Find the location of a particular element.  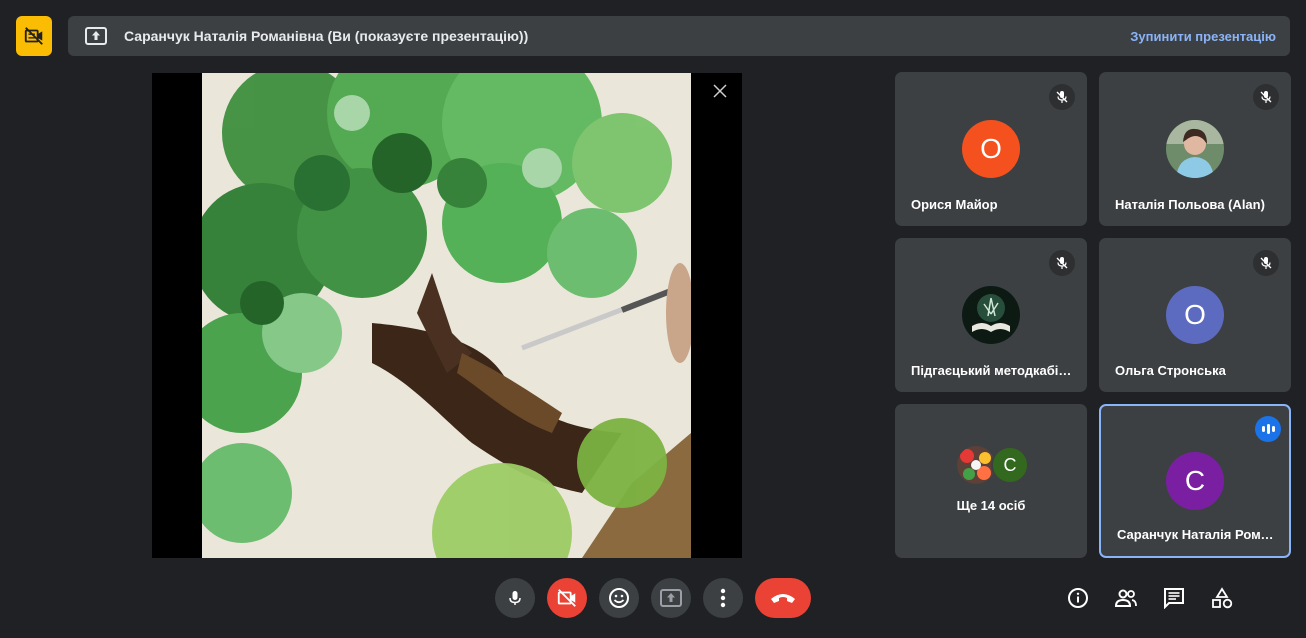

more-participants-label: Ще 14 осіб is located at coordinates (991, 505).